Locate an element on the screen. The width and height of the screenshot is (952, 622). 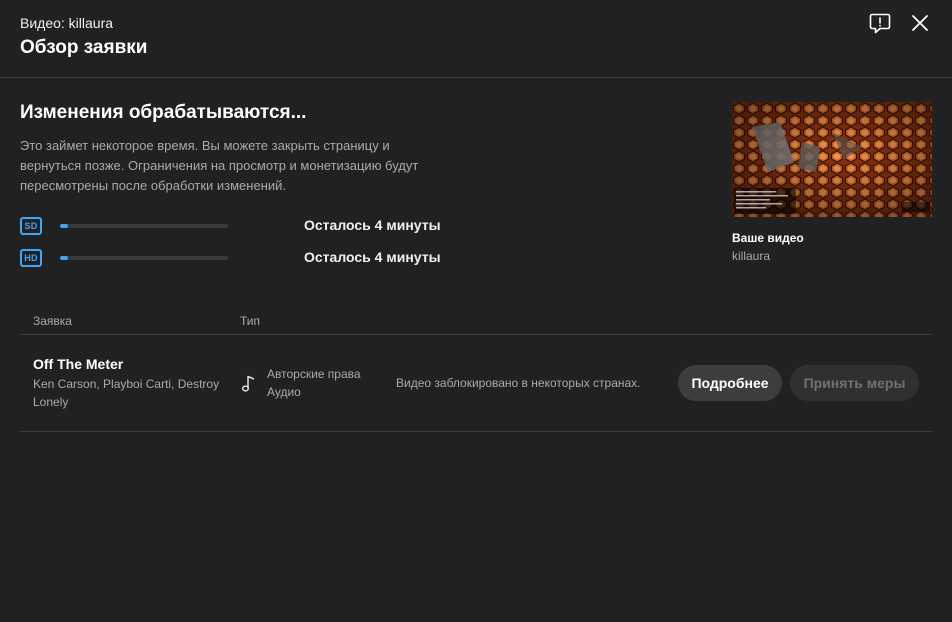
table-divider is located at coordinates (476, 334).